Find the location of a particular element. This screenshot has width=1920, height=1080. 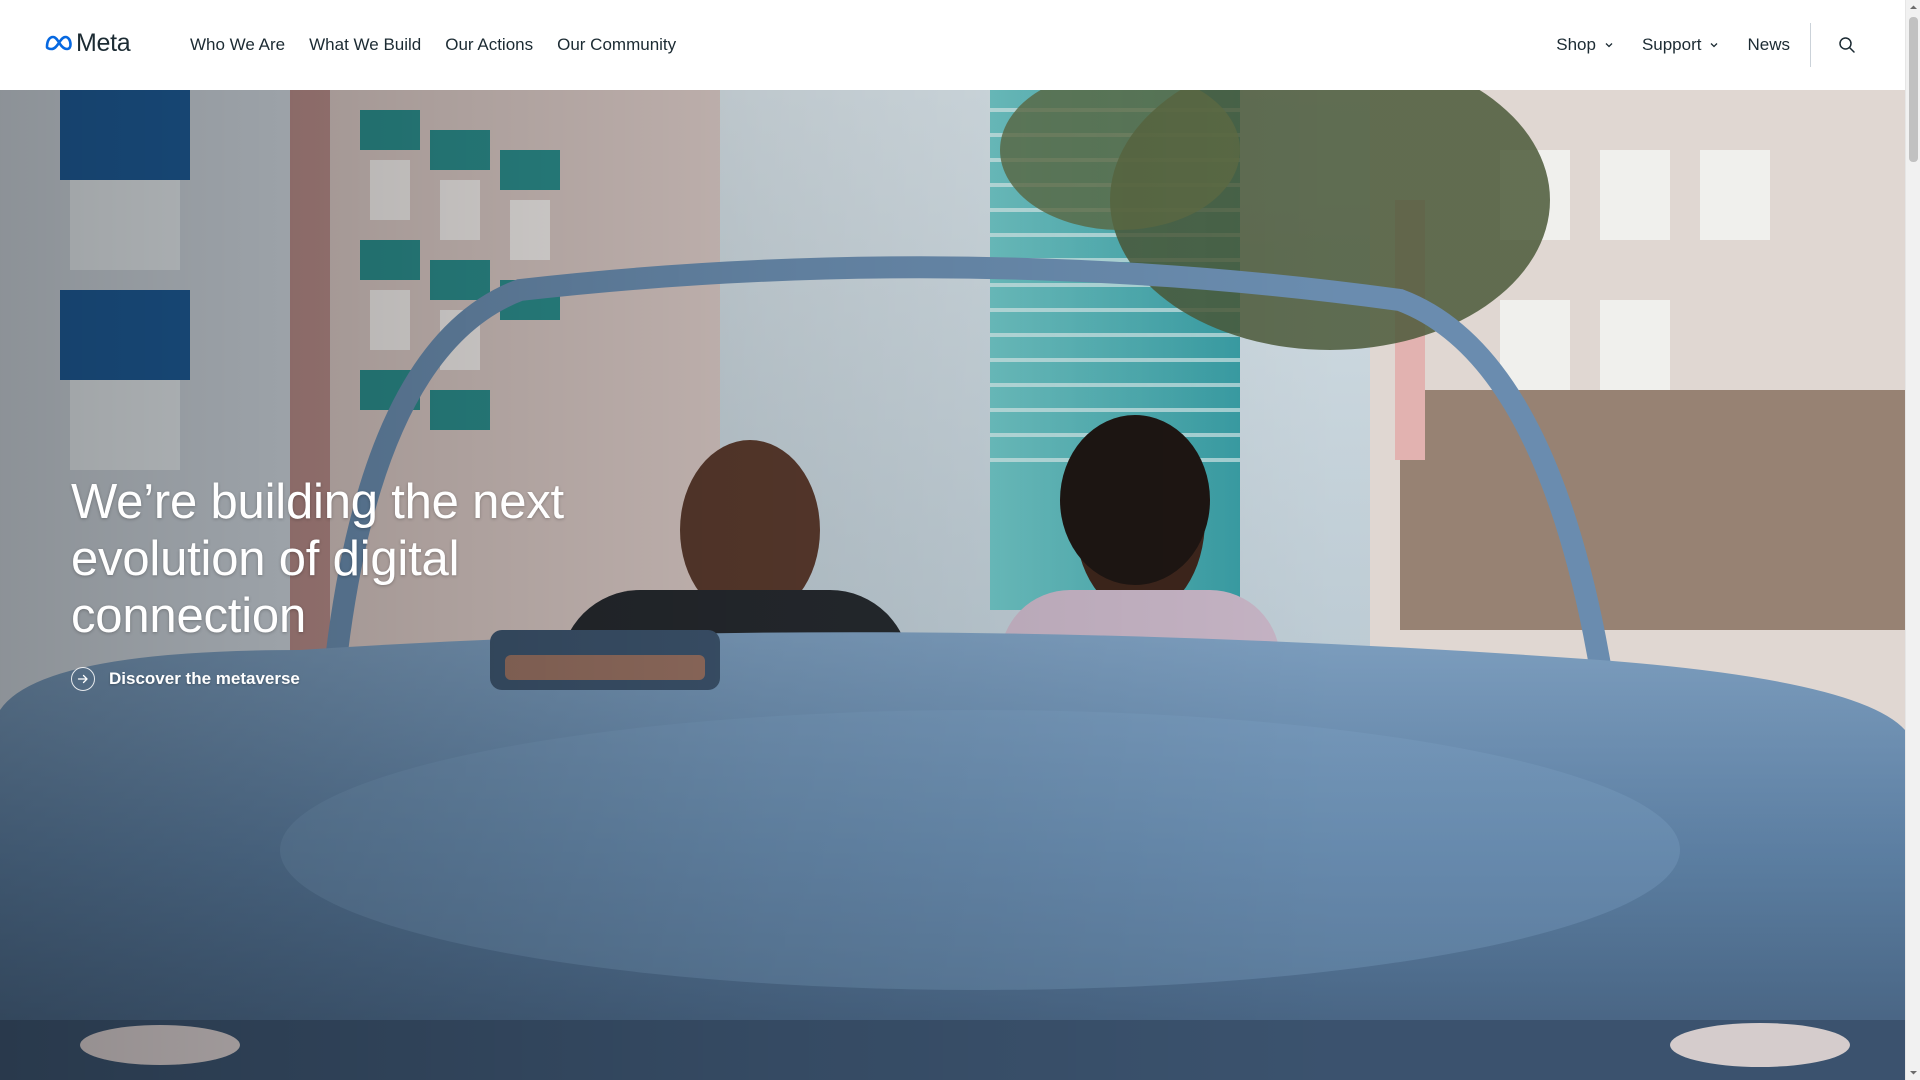

nav-news: News is located at coordinates (1768, 45).